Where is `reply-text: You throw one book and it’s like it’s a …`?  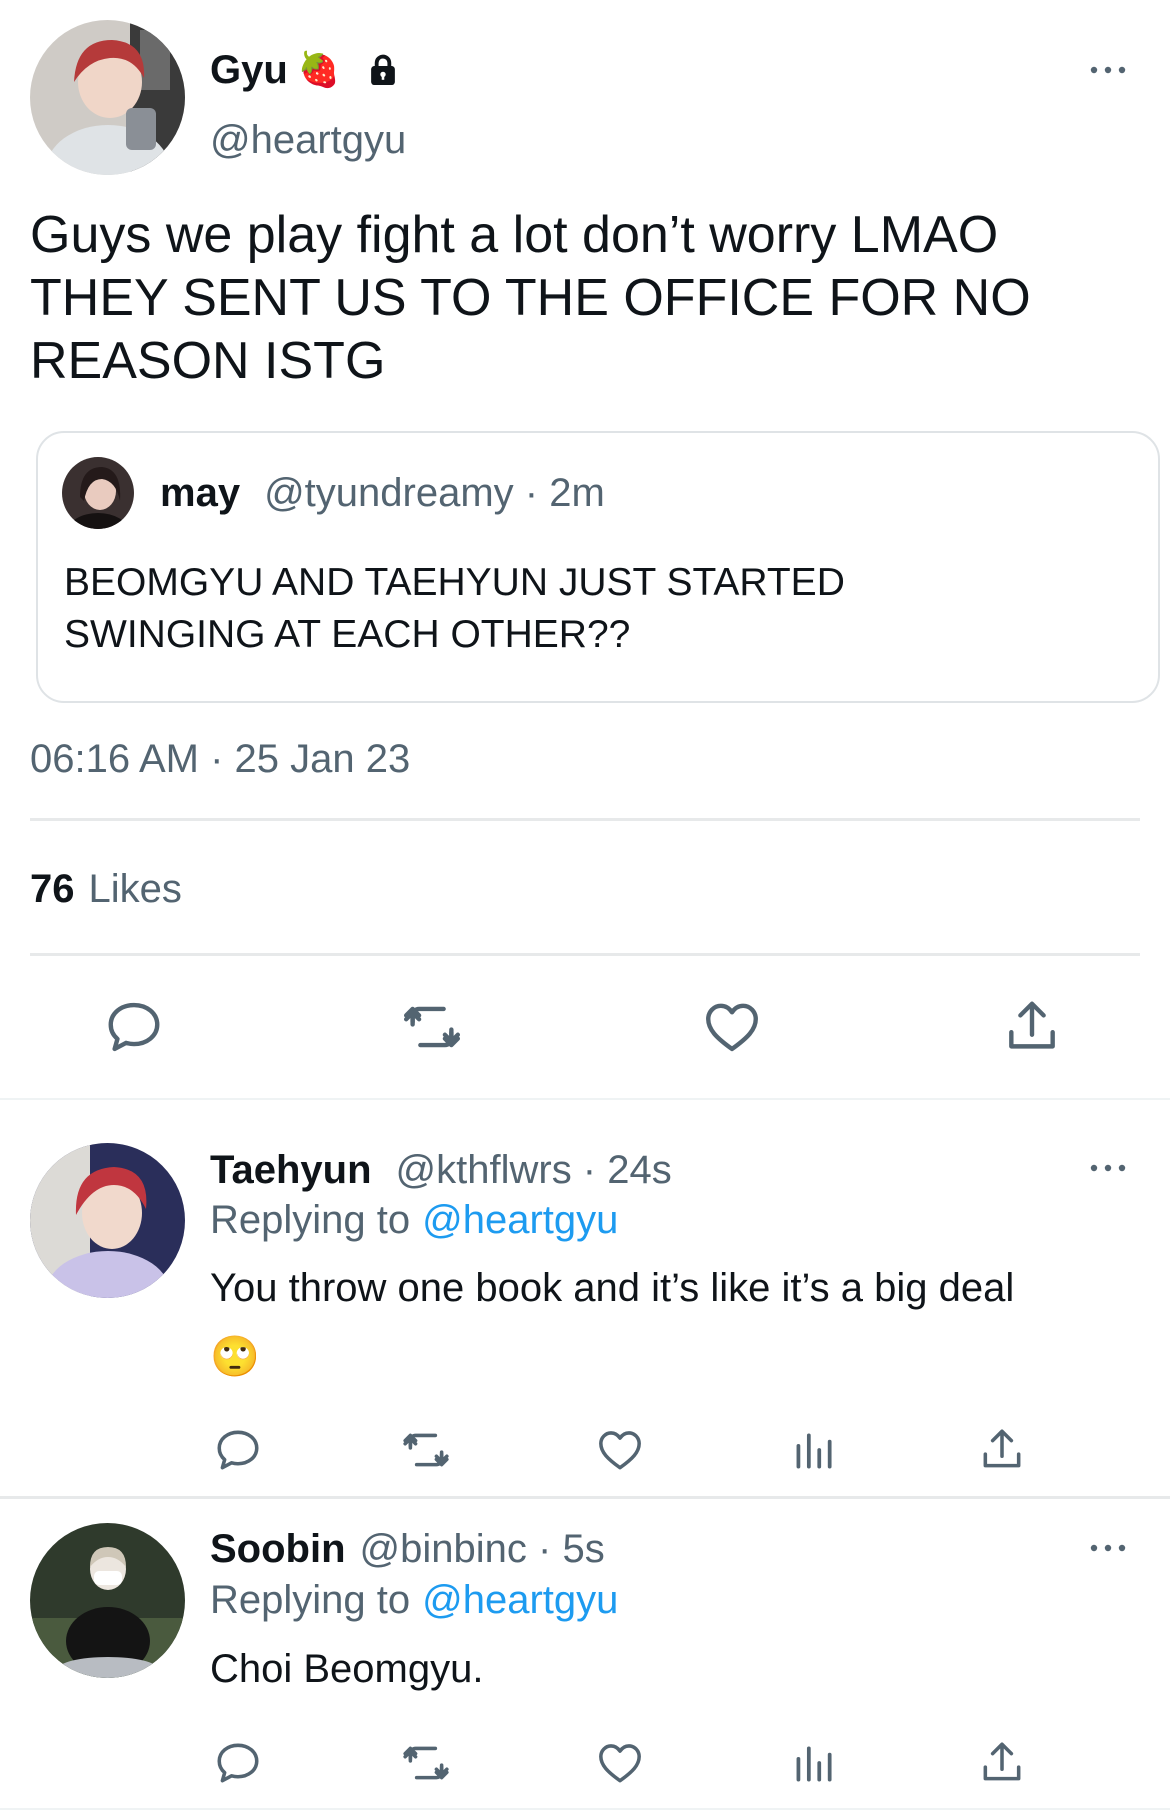
reply-text: You throw one book and it’s like it’s a … is located at coordinates (612, 1288).